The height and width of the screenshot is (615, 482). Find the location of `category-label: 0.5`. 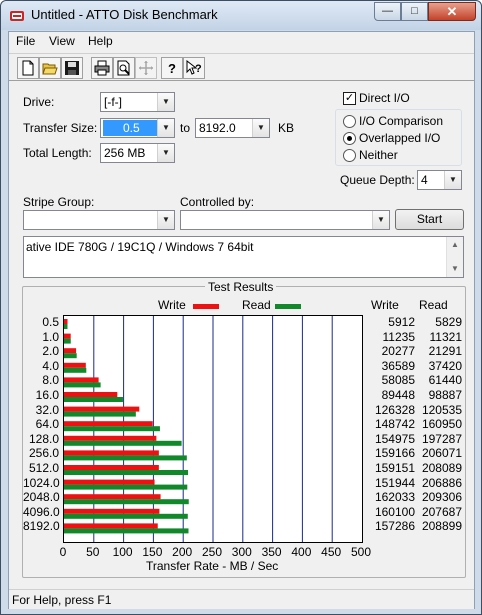

category-label: 0.5 is located at coordinates (50, 322).